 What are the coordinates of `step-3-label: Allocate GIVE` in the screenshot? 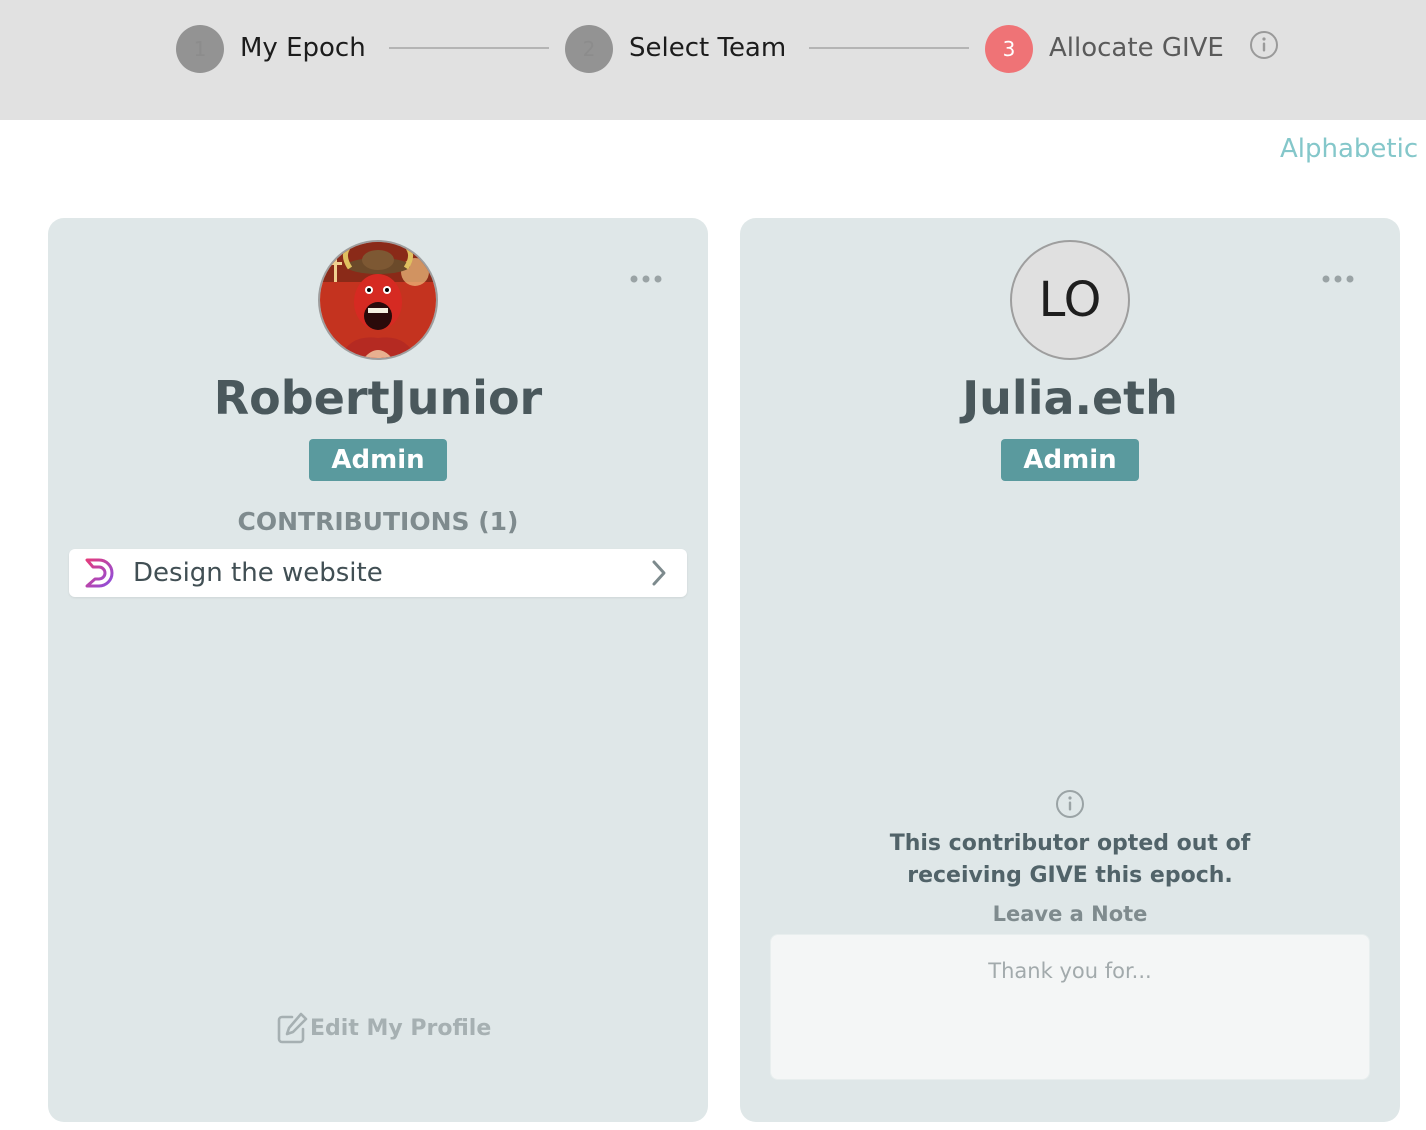 It's located at (1136, 48).